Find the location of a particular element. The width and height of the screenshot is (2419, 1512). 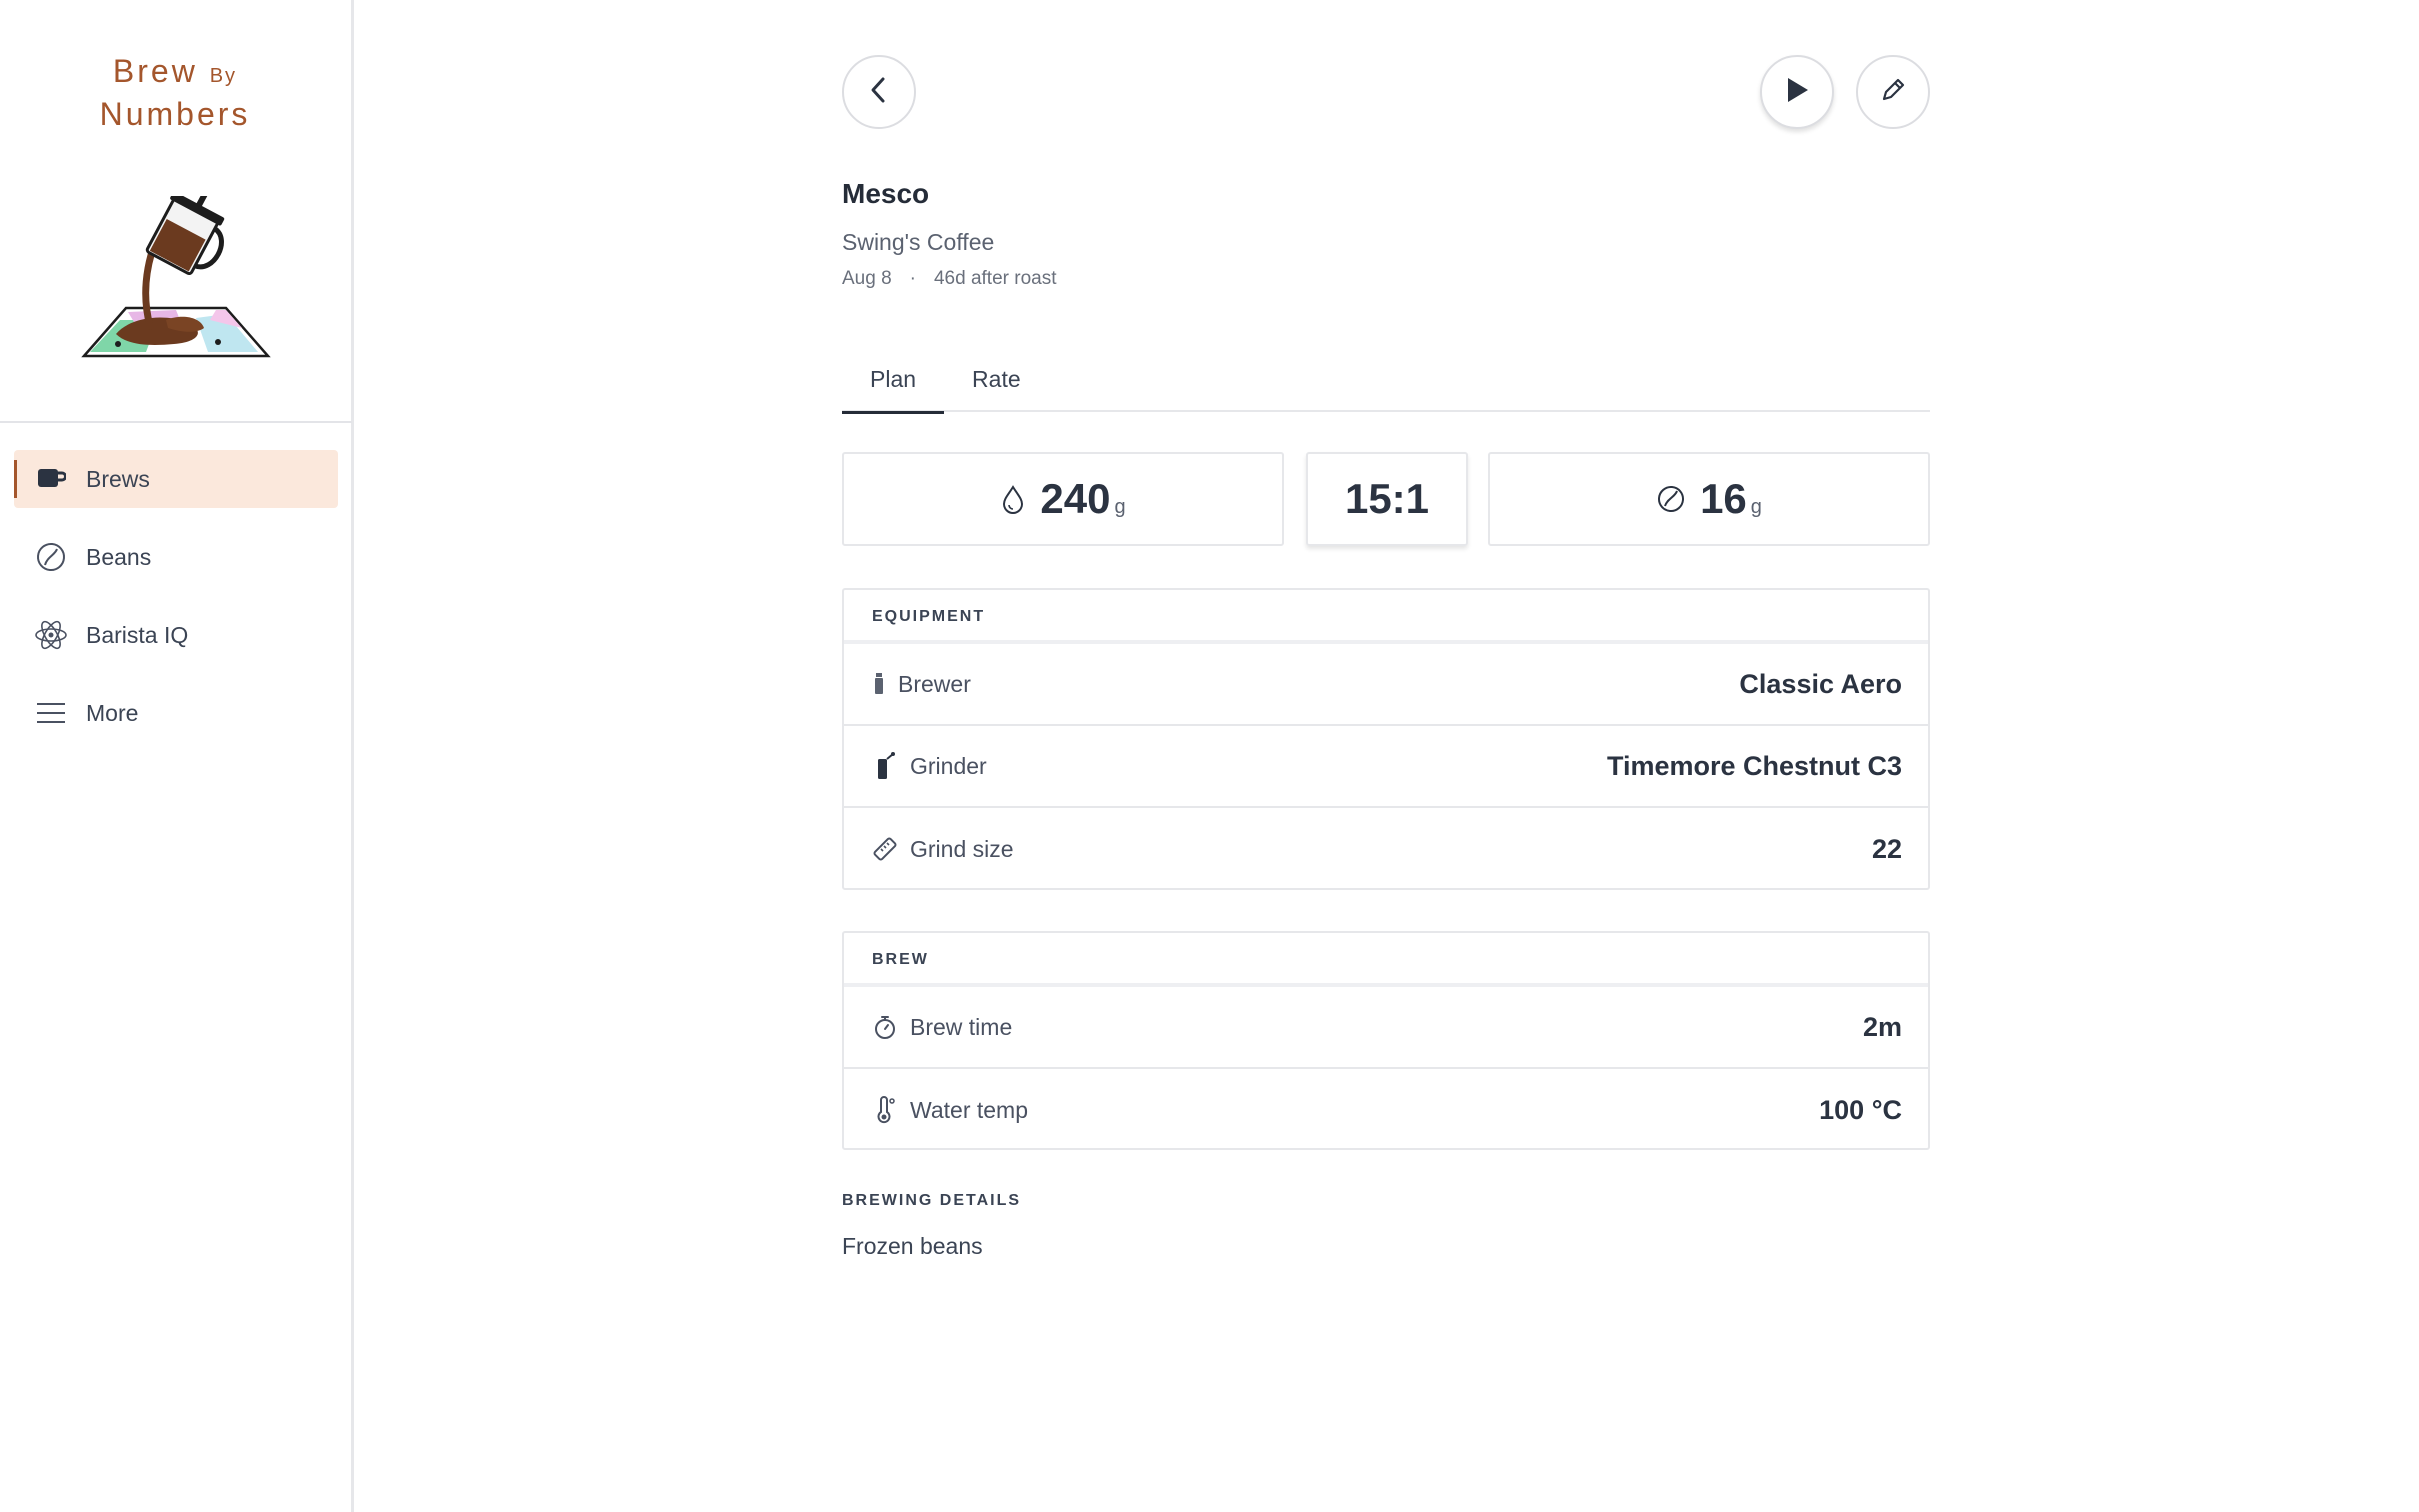

grind-size-value: 22 is located at coordinates (1886, 848).